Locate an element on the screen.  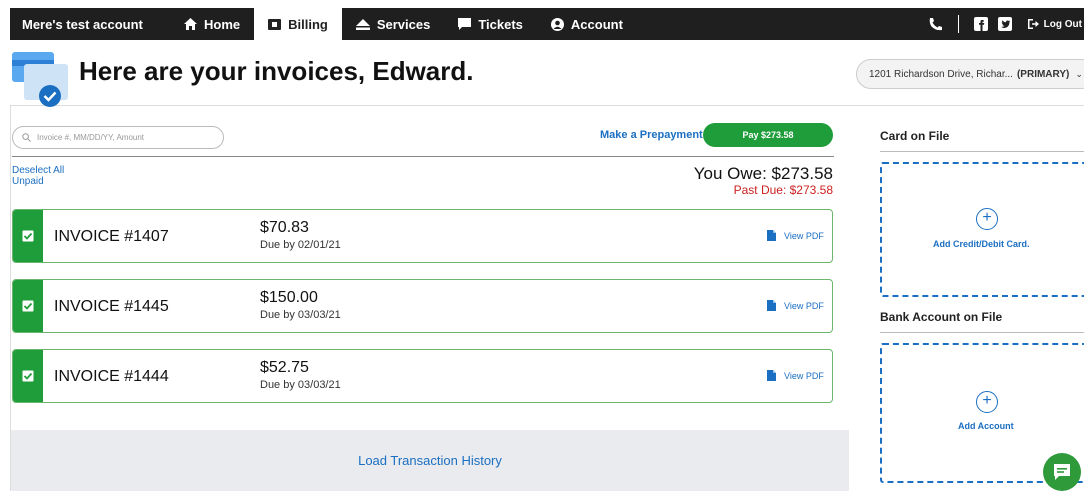
divider is located at coordinates (423, 156).